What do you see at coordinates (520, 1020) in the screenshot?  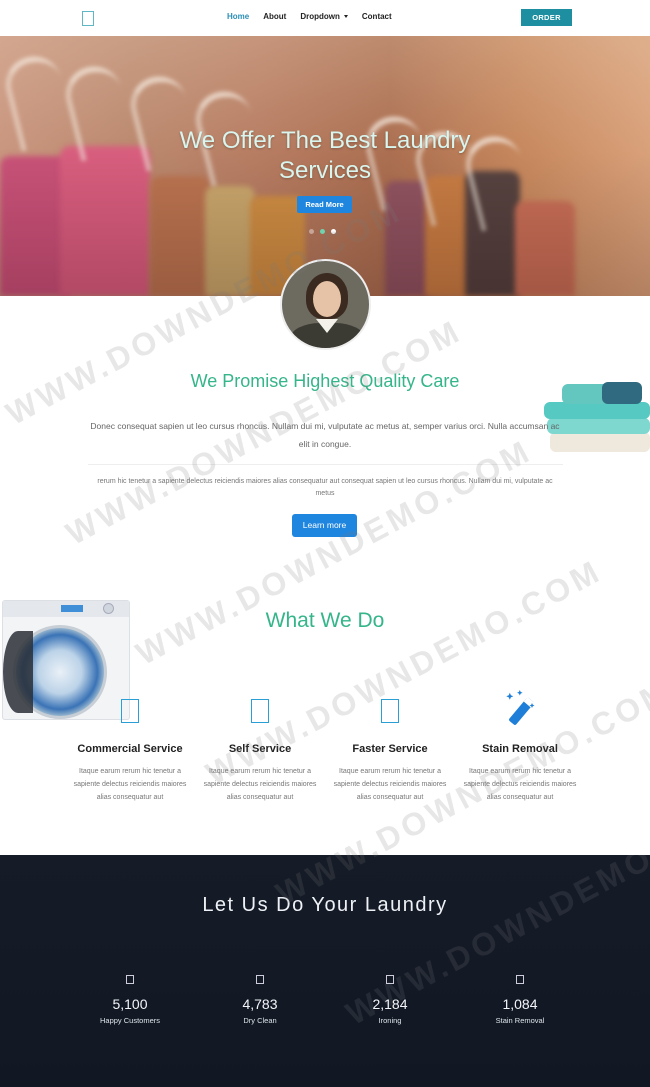 I see `stat-label: Stain Removal` at bounding box center [520, 1020].